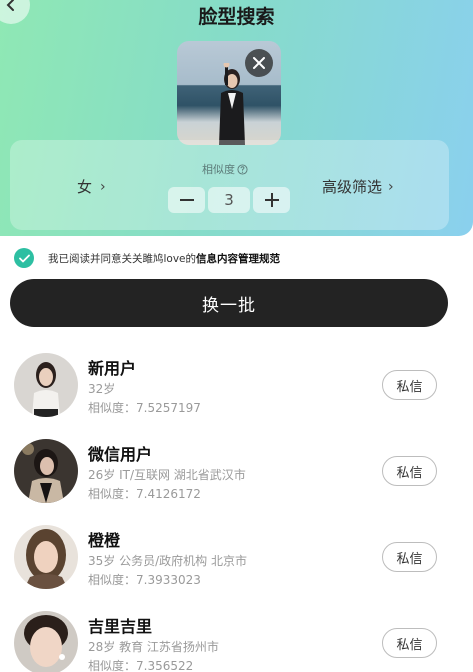 The width and height of the screenshot is (473, 672). I want to click on list-item: 吉里吉里 28岁 教育 江苏省扬州市 相似度：7.356522 私信, so click(236, 637).